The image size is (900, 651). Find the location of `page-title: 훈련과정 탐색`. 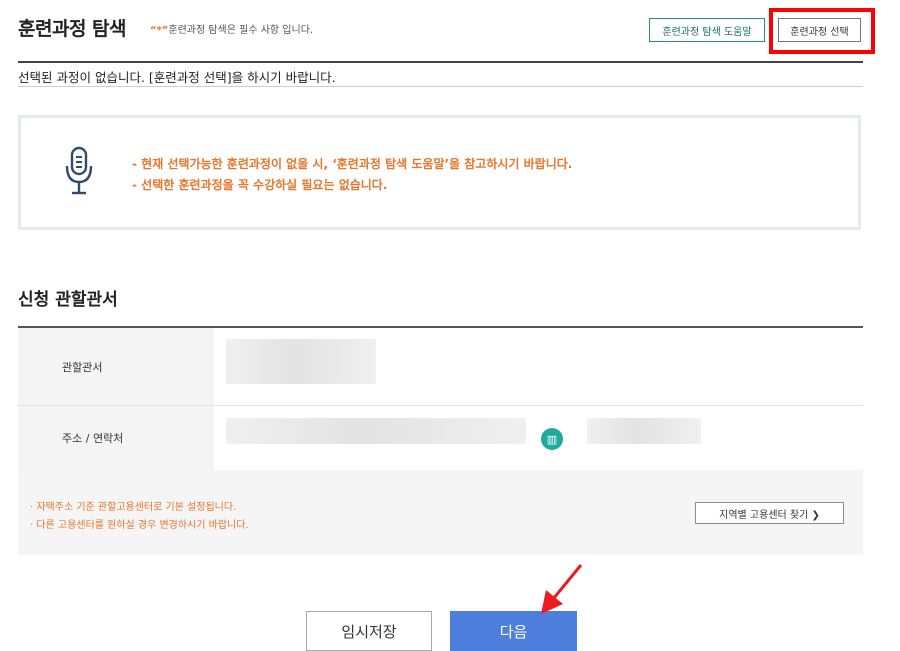

page-title: 훈련과정 탐색 is located at coordinates (72, 29).